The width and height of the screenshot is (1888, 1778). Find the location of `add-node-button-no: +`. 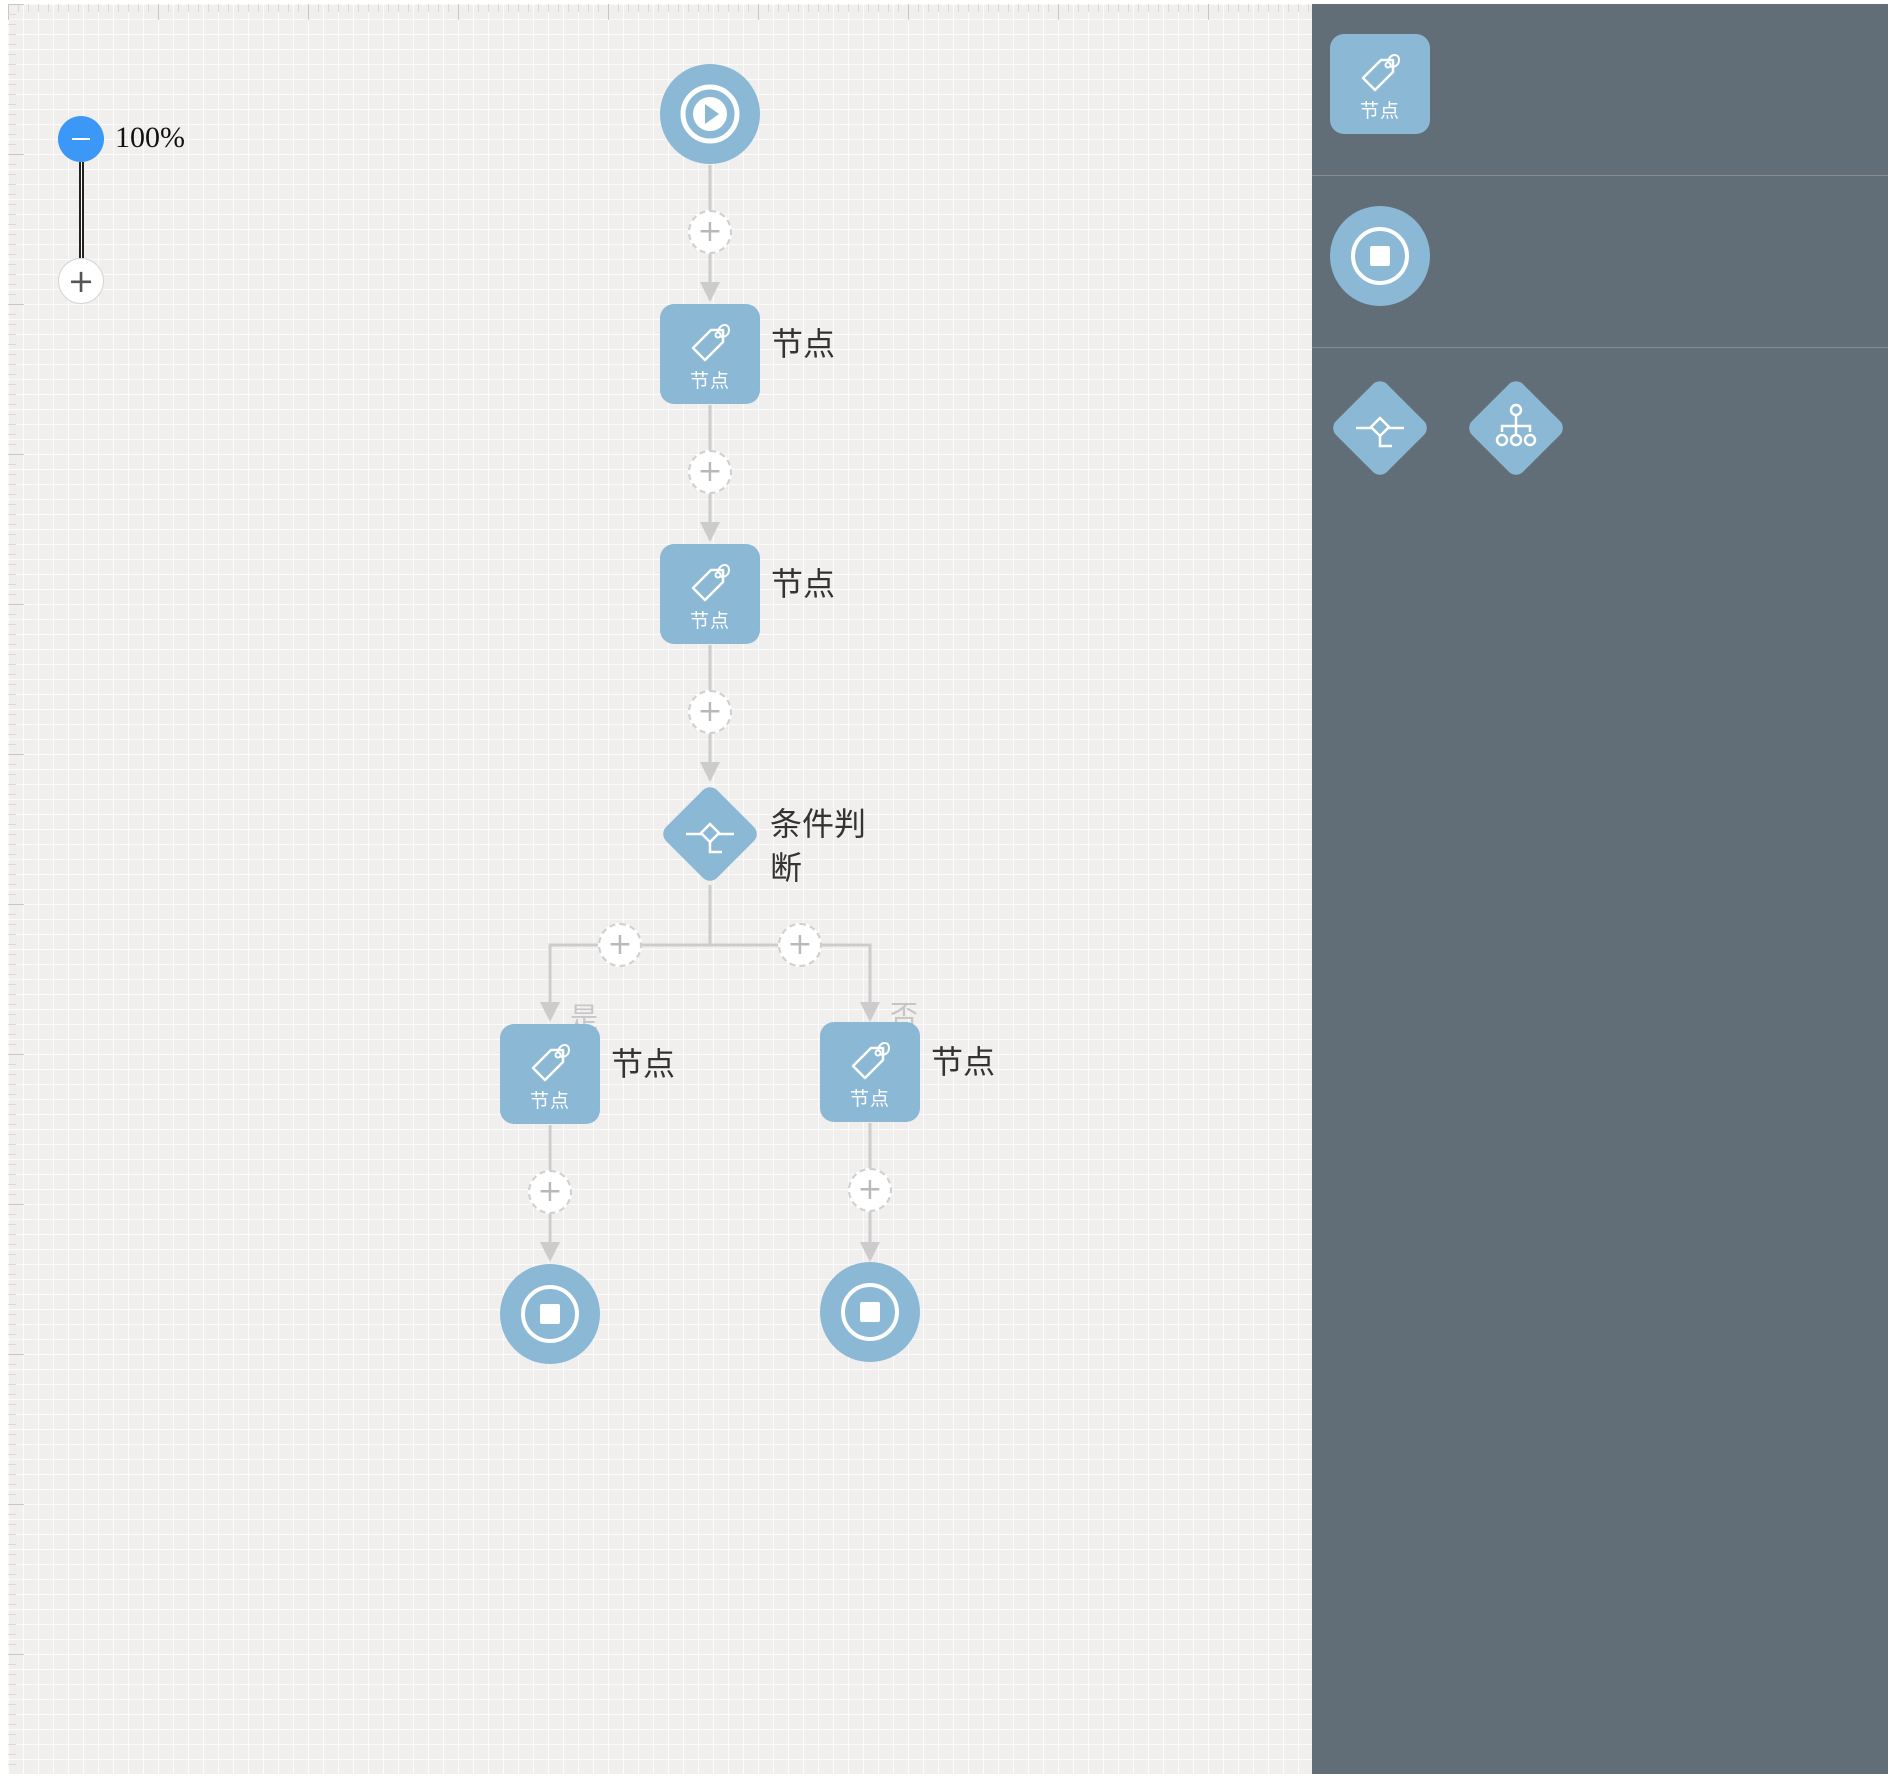

add-node-button-no: + is located at coordinates (800, 945).